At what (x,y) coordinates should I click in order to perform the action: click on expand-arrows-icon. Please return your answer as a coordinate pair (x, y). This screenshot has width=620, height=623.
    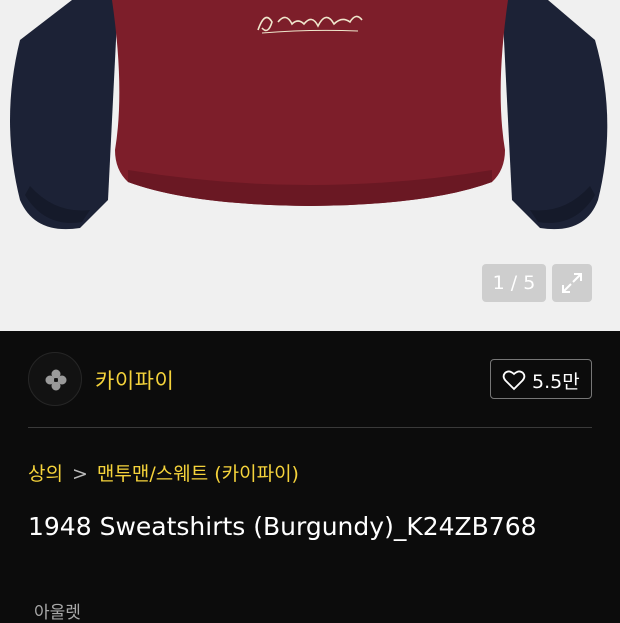
    Looking at the image, I should click on (572, 283).